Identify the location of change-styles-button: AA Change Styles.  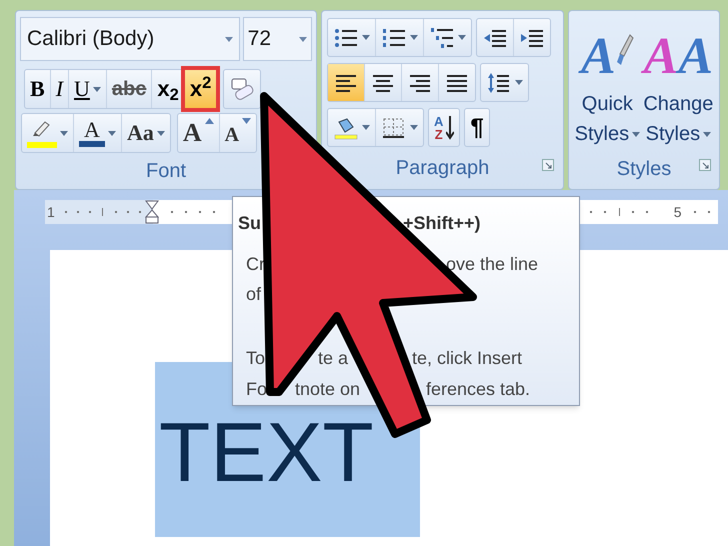
(678, 83).